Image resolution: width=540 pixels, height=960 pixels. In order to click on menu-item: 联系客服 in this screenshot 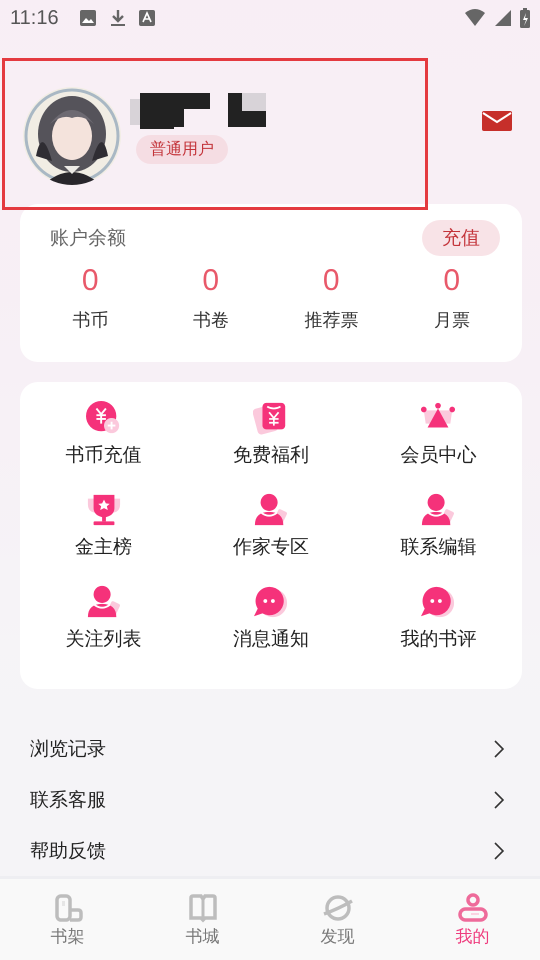, I will do `click(68, 799)`.